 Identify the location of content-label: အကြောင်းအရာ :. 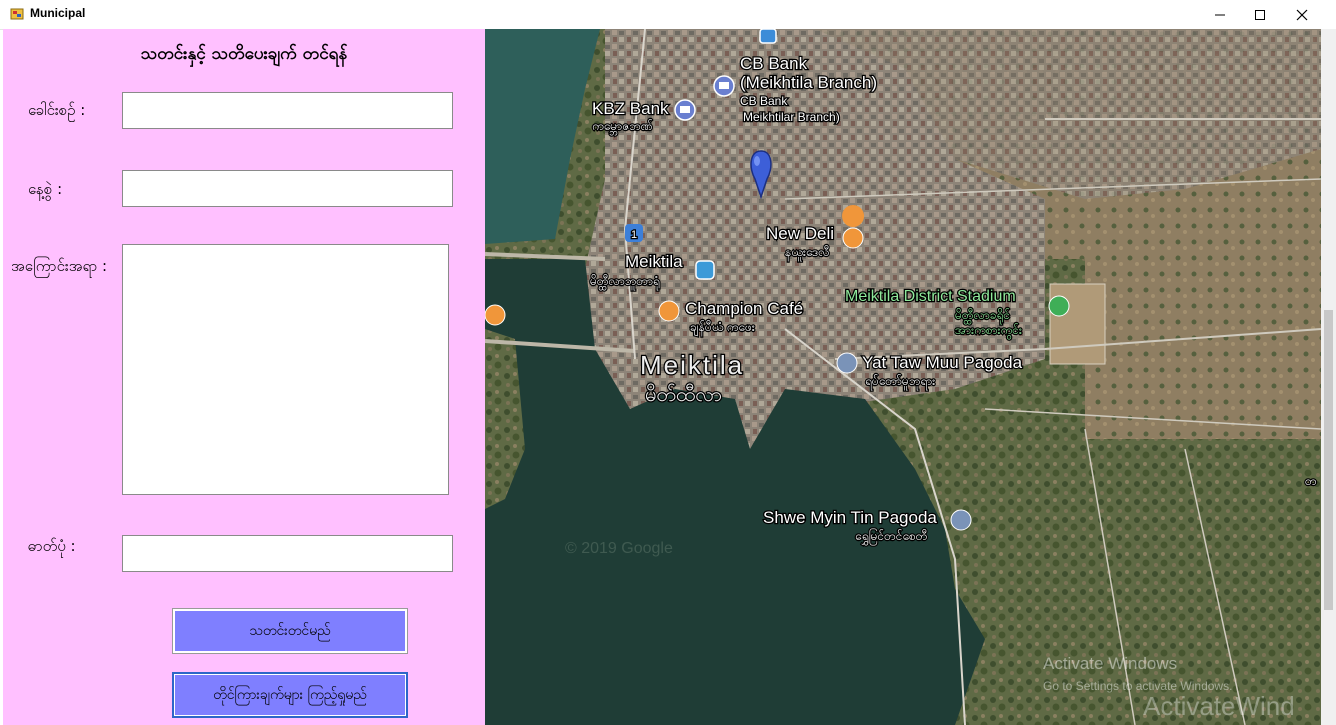
(59, 266).